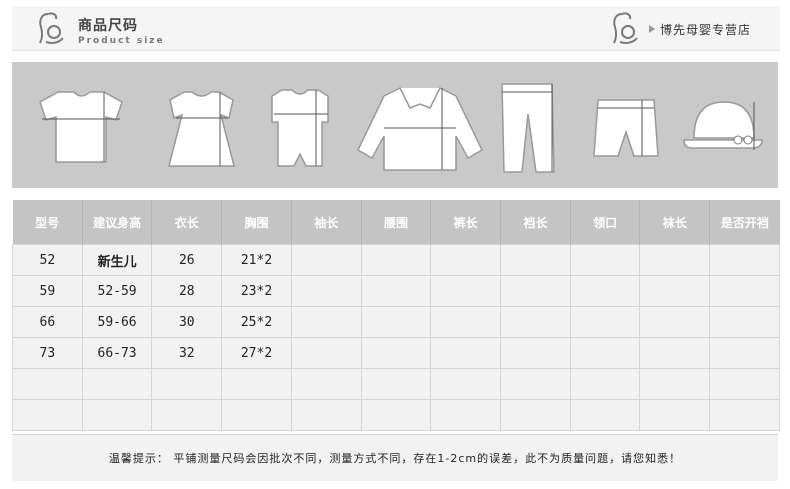  I want to click on table-cell: 32, so click(187, 353).